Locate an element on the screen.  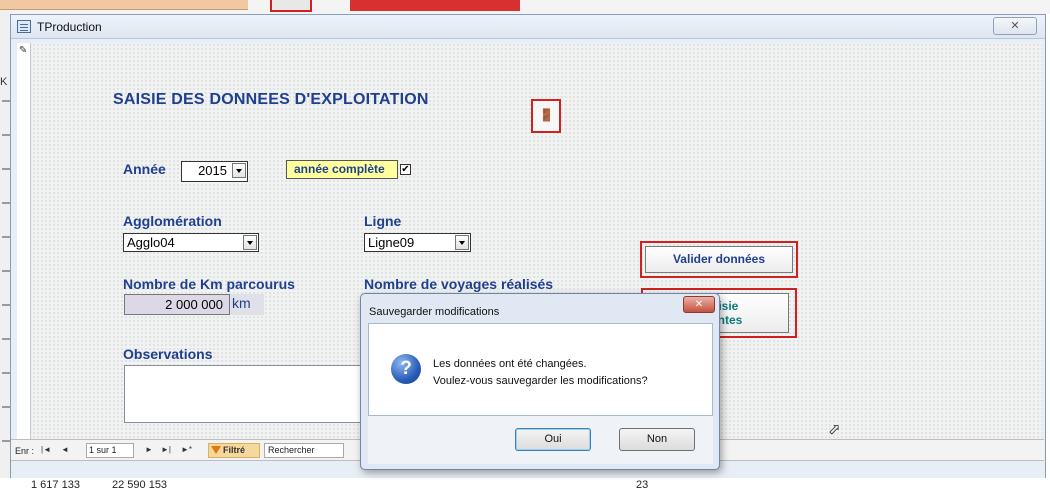
km-unit: km is located at coordinates (247, 304).